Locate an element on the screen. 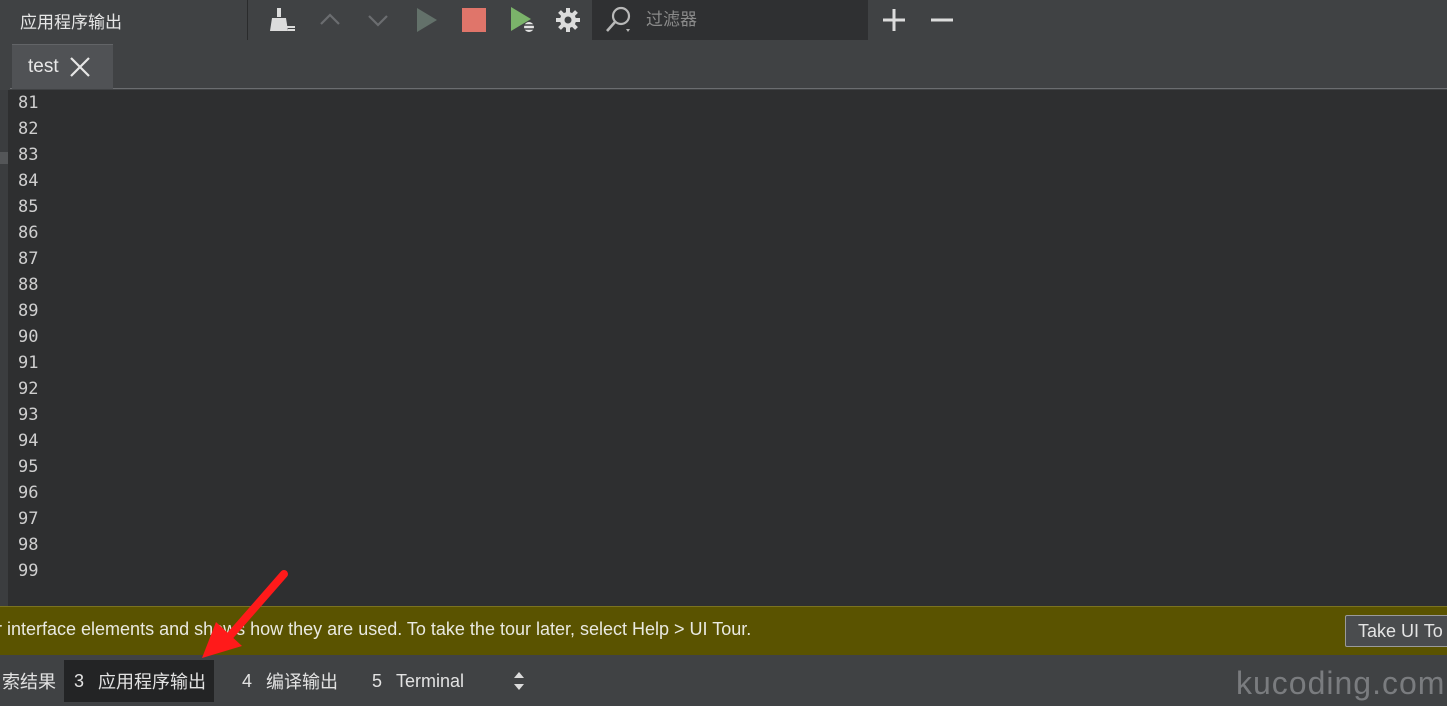 This screenshot has height=706, width=1447. output-line: 96 is located at coordinates (28, 493).